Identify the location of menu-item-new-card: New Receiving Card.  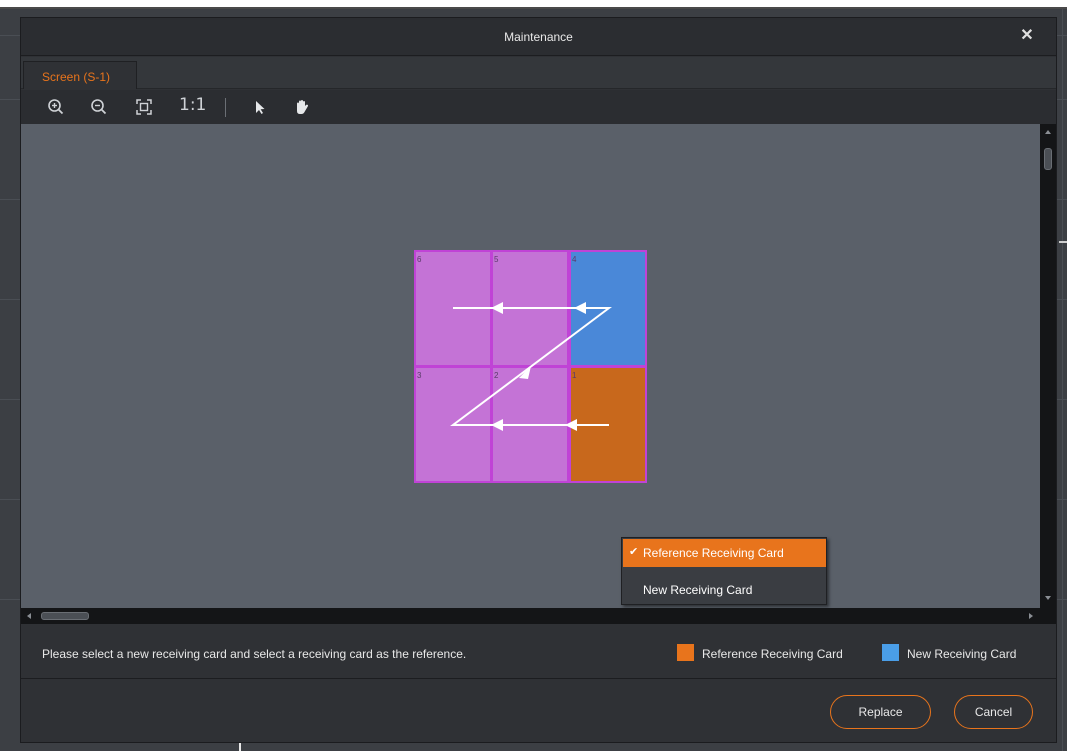
(724, 590).